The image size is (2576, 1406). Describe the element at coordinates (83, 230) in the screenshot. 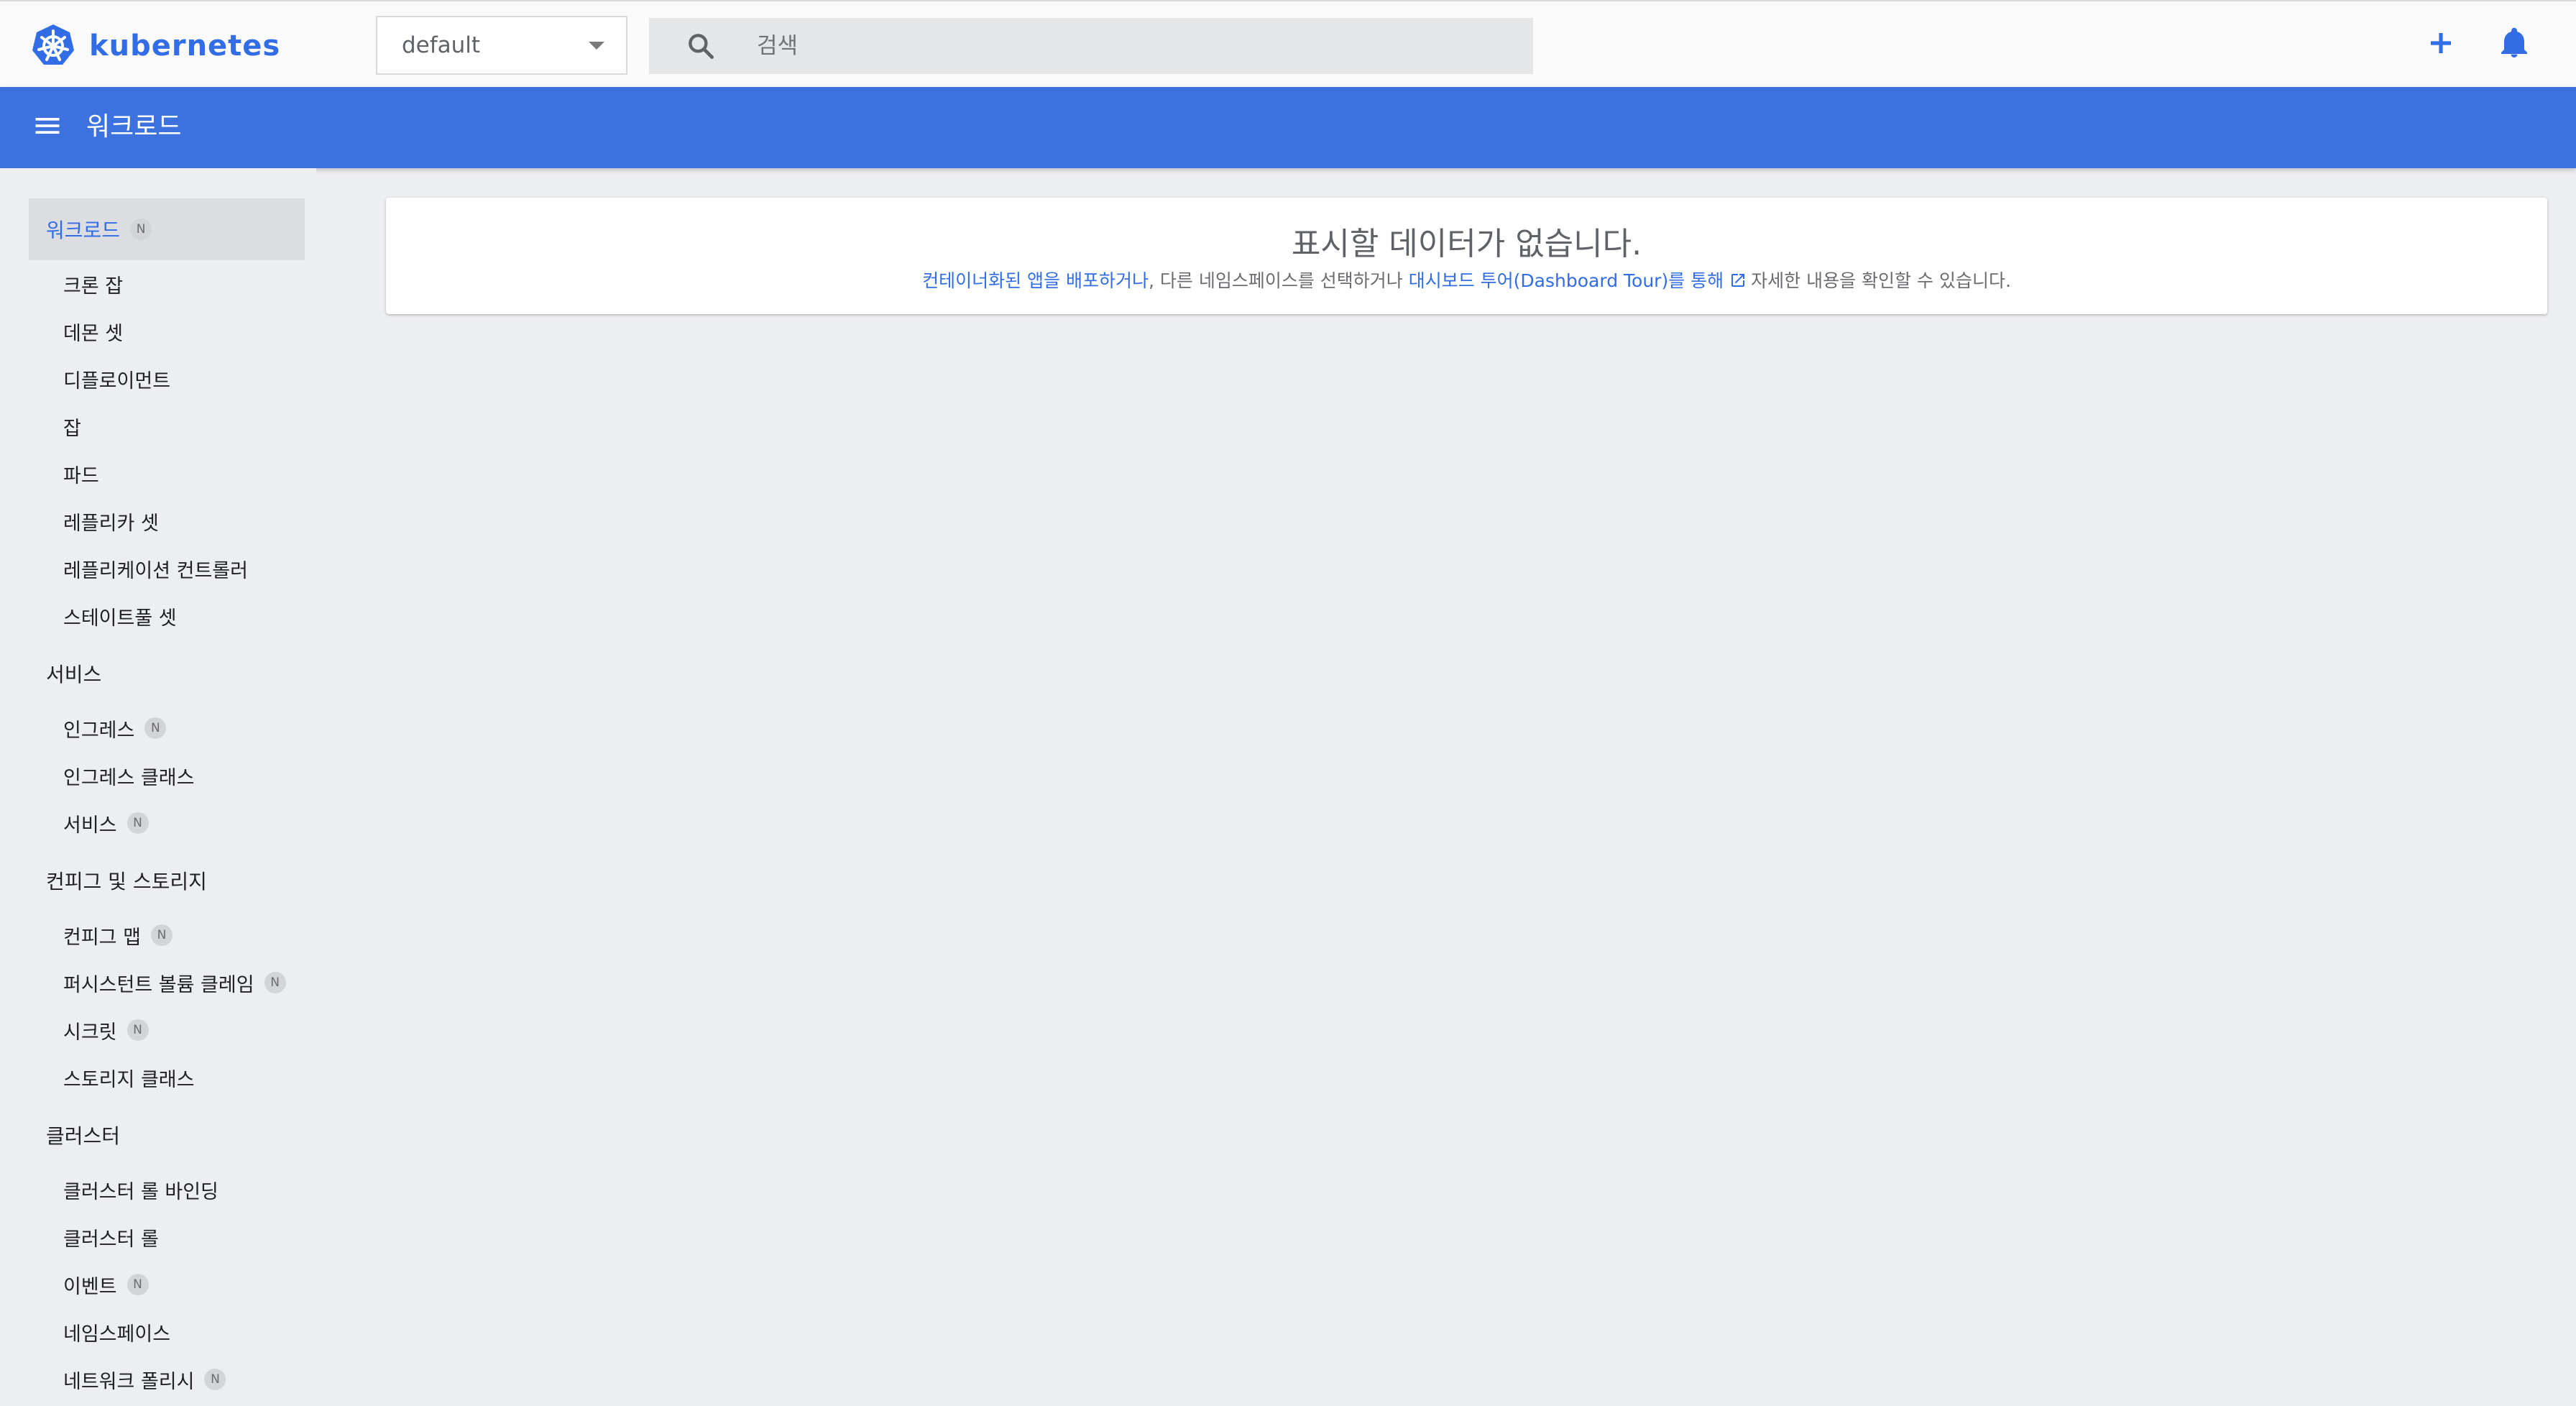

I see `sidebar-group-label: 워크로드` at that location.